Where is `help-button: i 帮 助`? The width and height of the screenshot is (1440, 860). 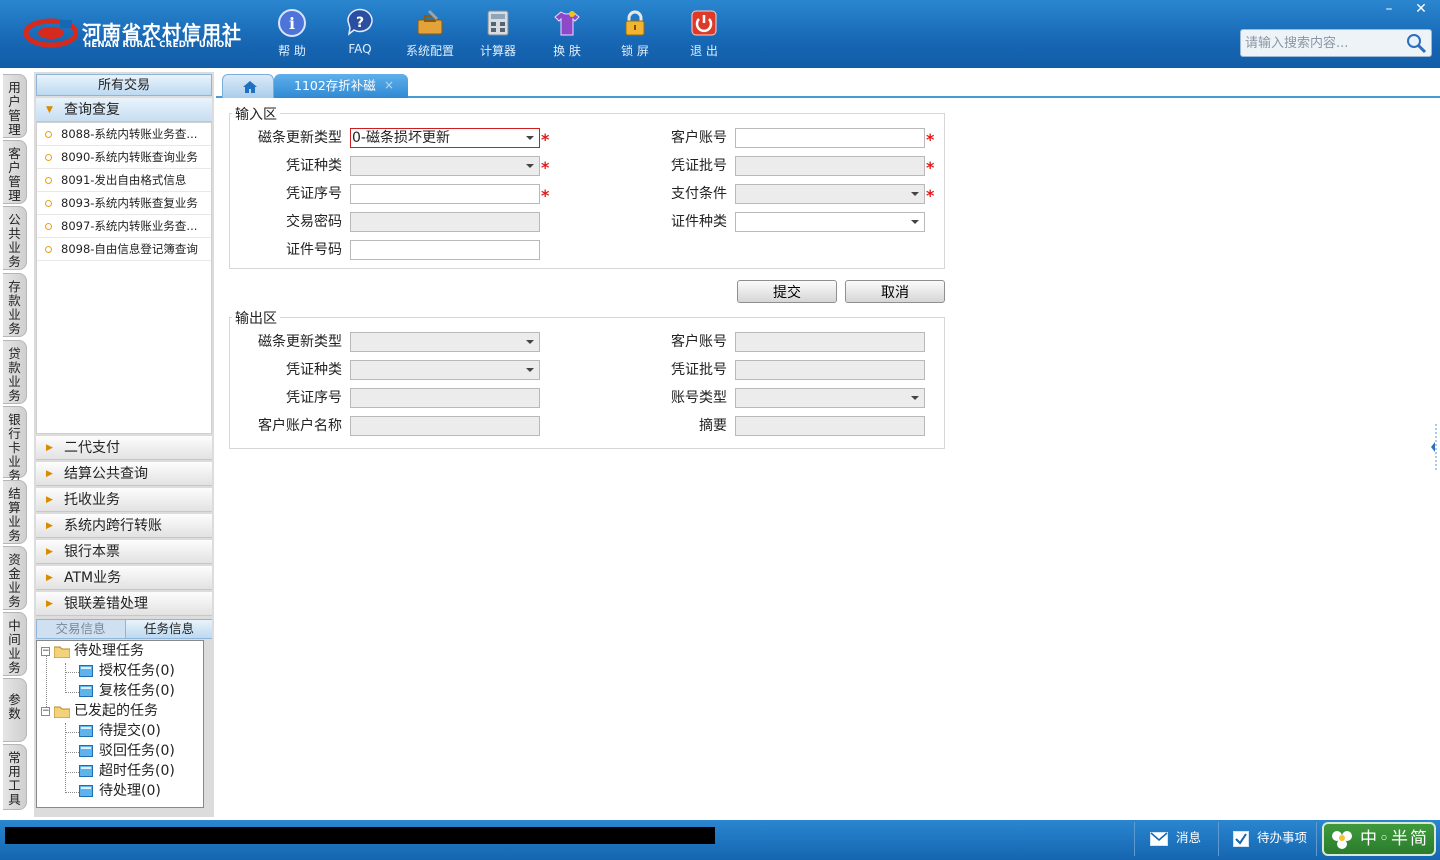 help-button: i 帮 助 is located at coordinates (292, 34).